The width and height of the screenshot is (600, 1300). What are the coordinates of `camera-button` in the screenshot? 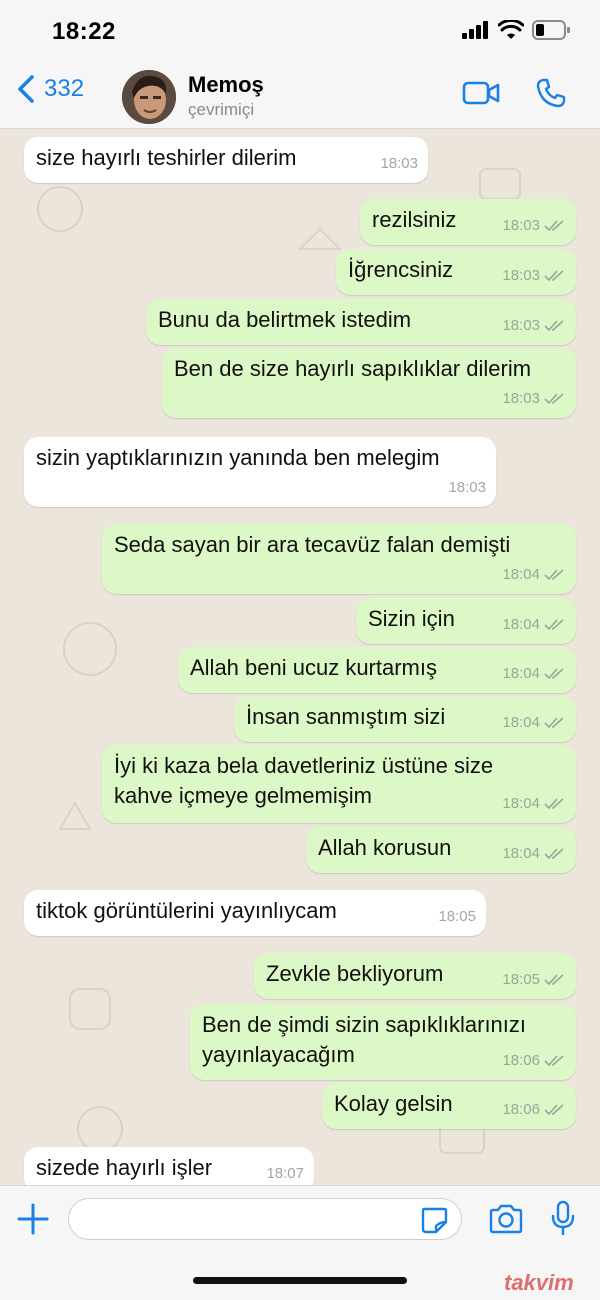 It's located at (506, 1221).